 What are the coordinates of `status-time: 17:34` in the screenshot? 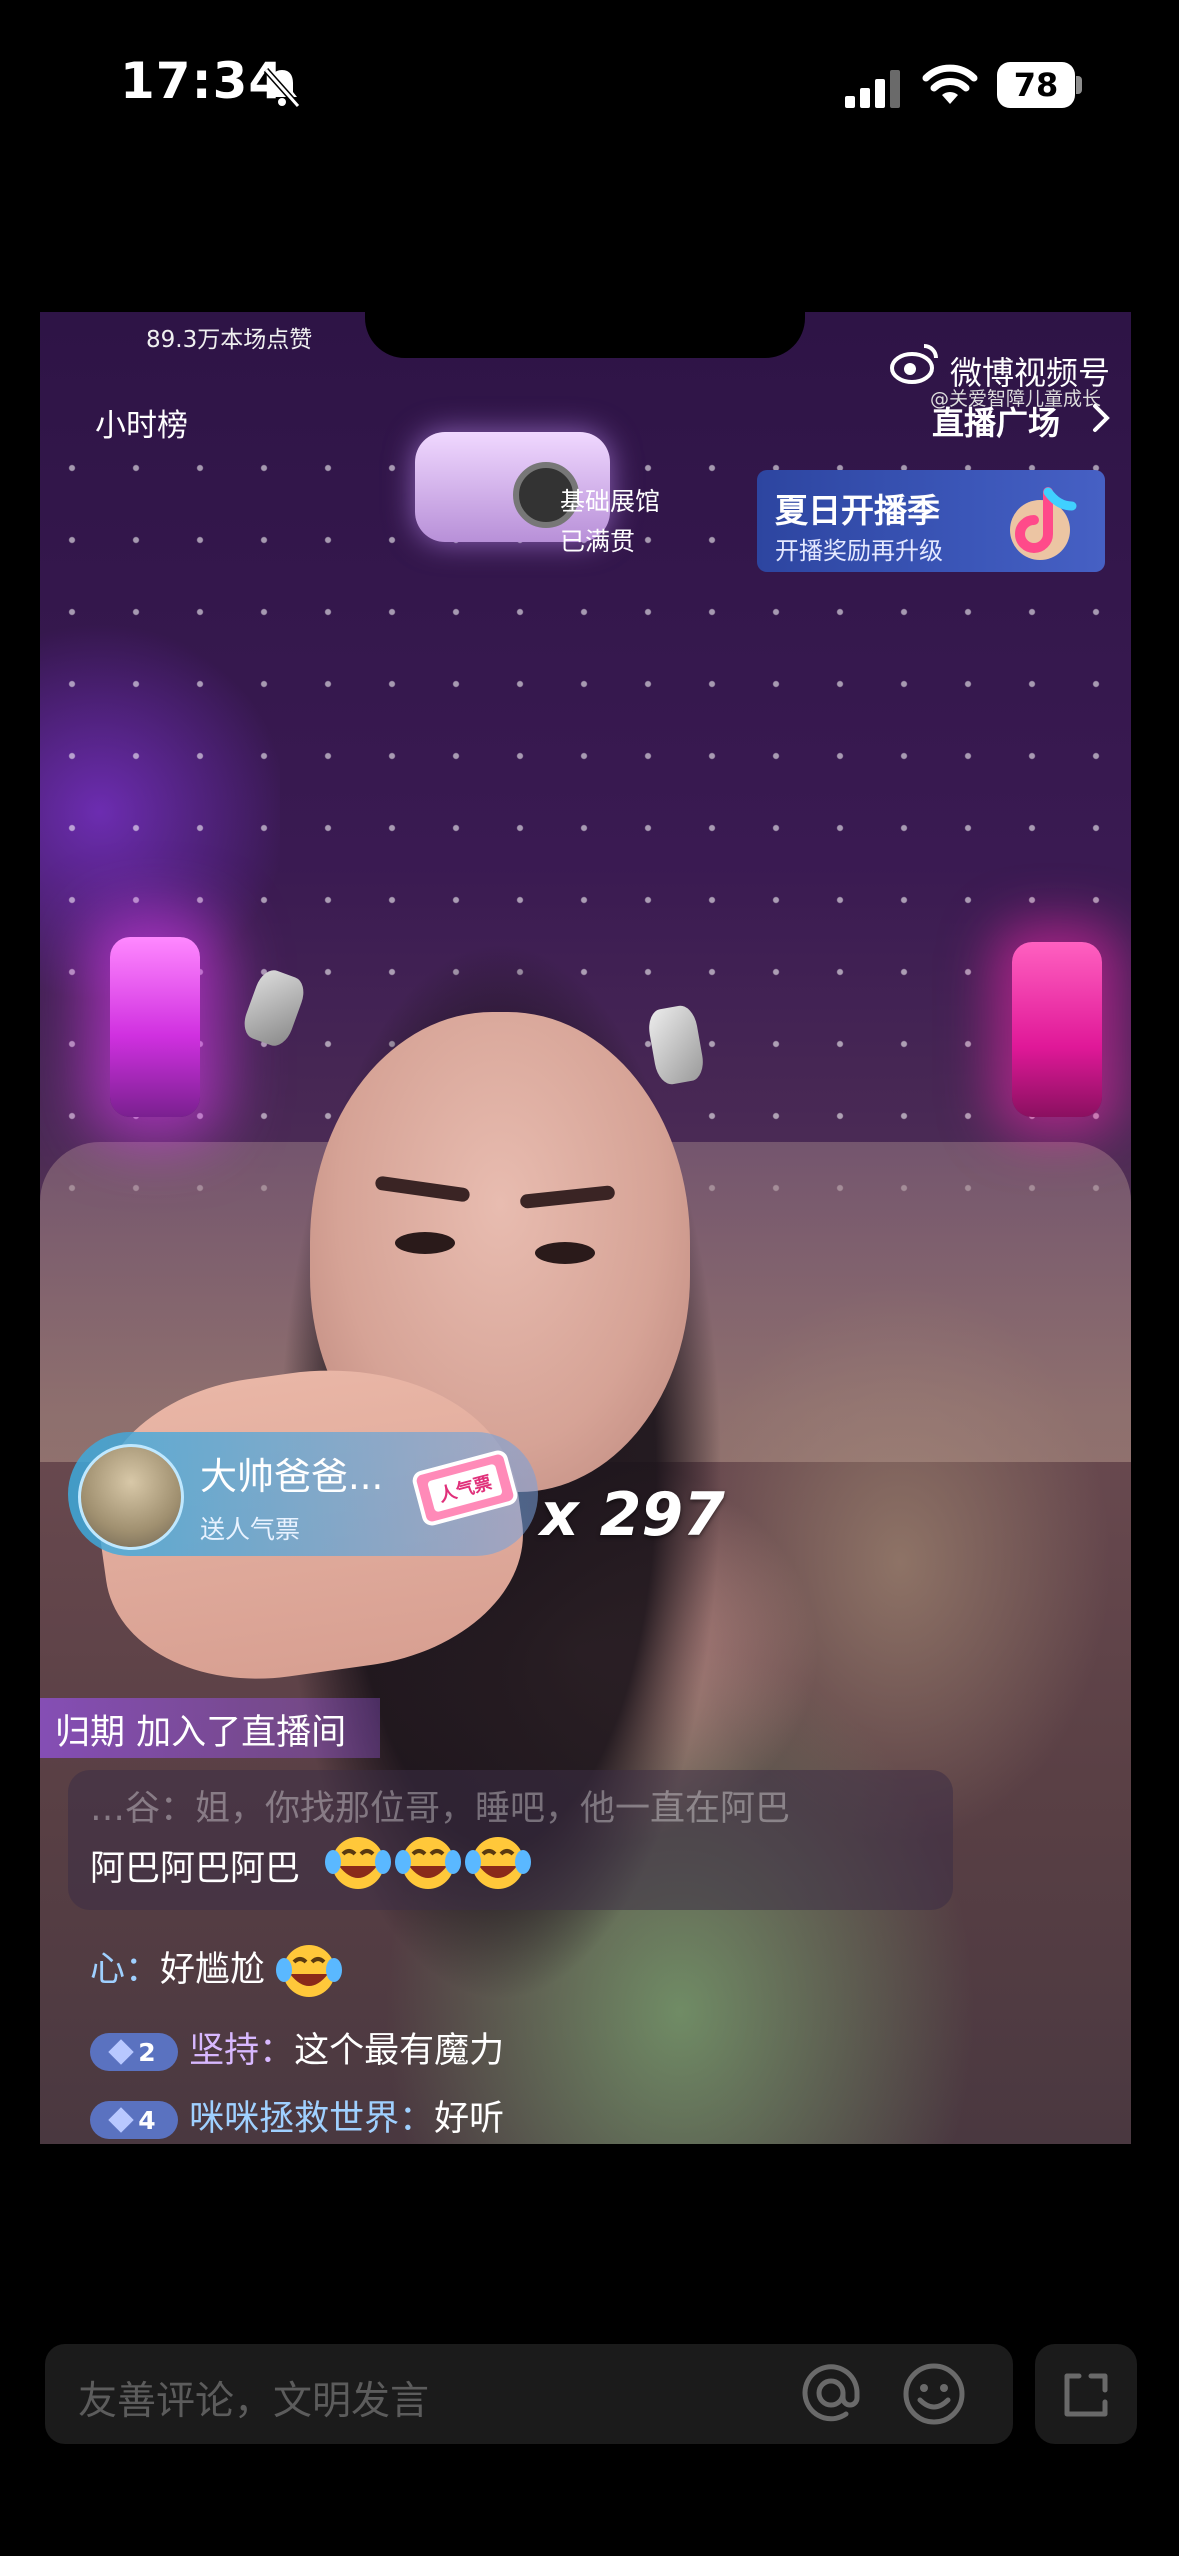 It's located at (202, 81).